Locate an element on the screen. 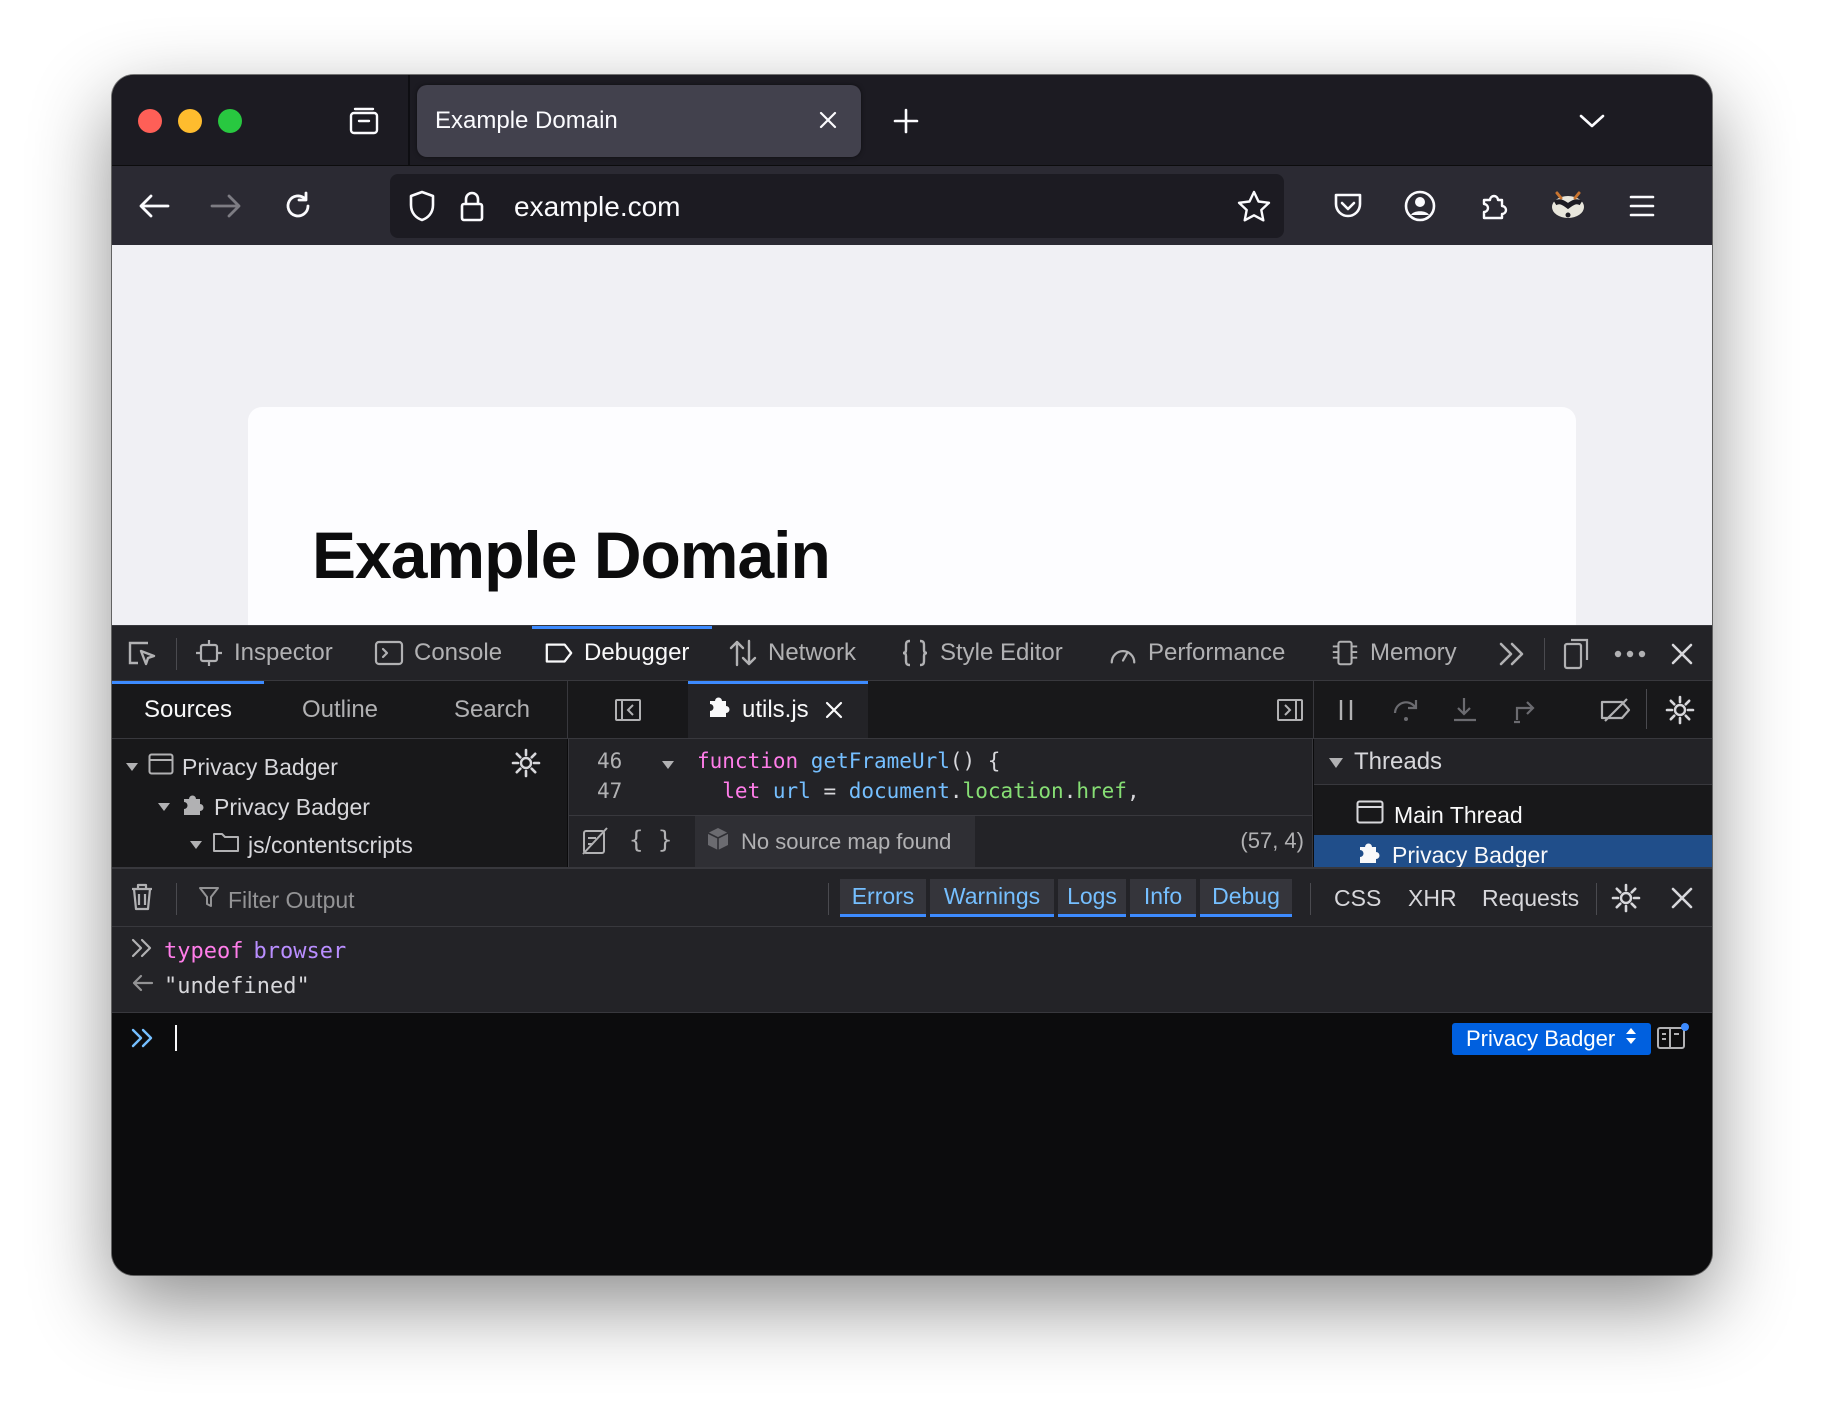  tab-label: Network is located at coordinates (812, 652).